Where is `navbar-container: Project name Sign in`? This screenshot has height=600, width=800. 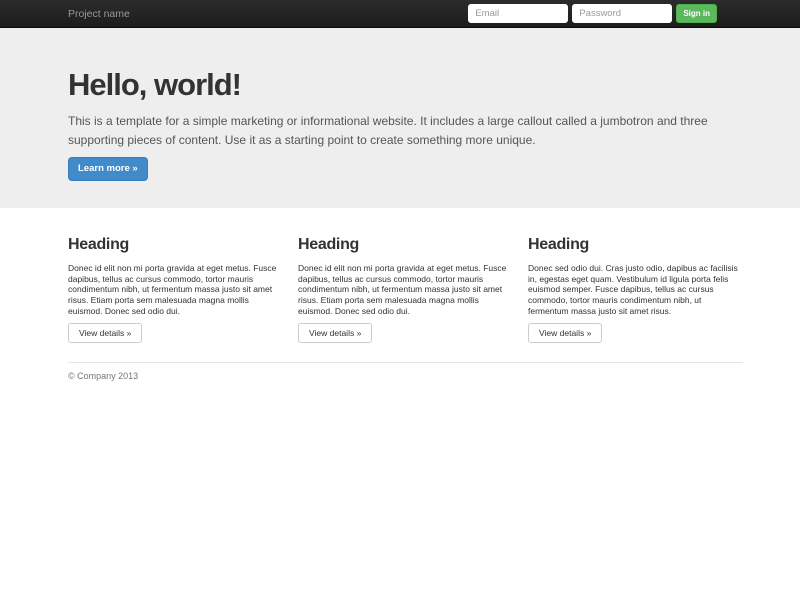 navbar-container: Project name Sign in is located at coordinates (405, 13).